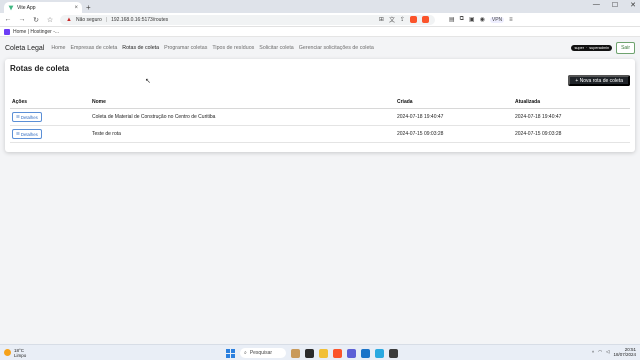 This screenshot has height=360, width=640. Describe the element at coordinates (413, 19) in the screenshot. I see `brave-shields-icon` at that location.